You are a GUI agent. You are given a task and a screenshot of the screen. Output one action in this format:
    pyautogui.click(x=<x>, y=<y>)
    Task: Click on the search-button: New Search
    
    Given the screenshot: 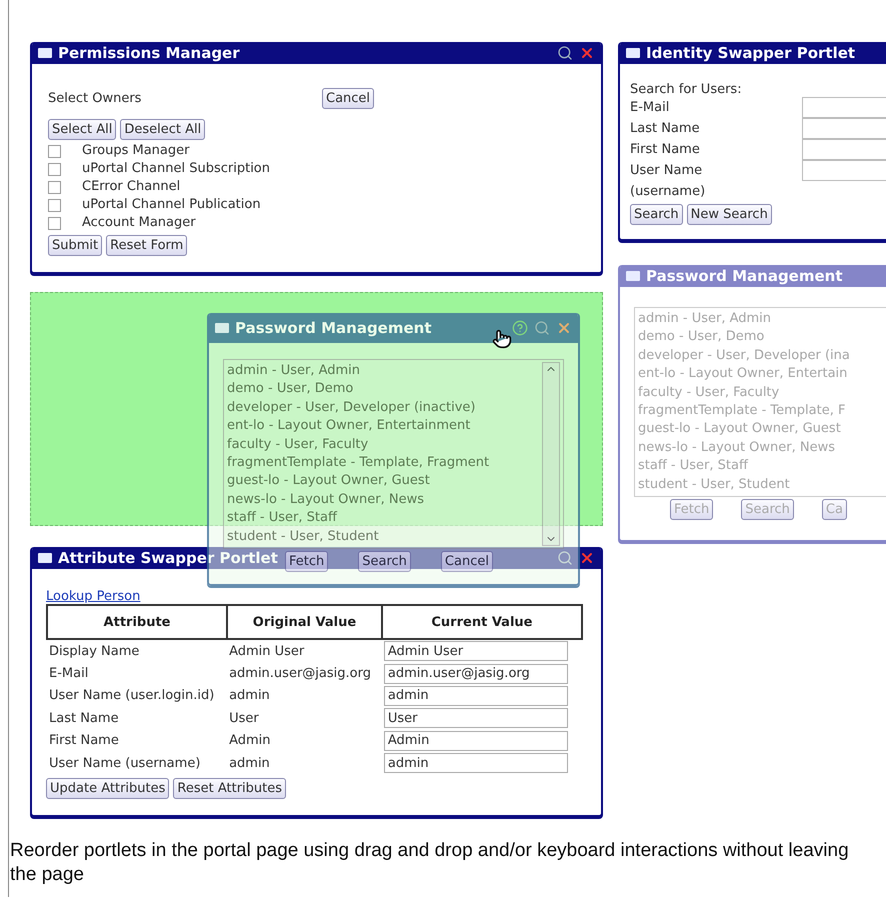 What is the action you would take?
    pyautogui.click(x=729, y=214)
    